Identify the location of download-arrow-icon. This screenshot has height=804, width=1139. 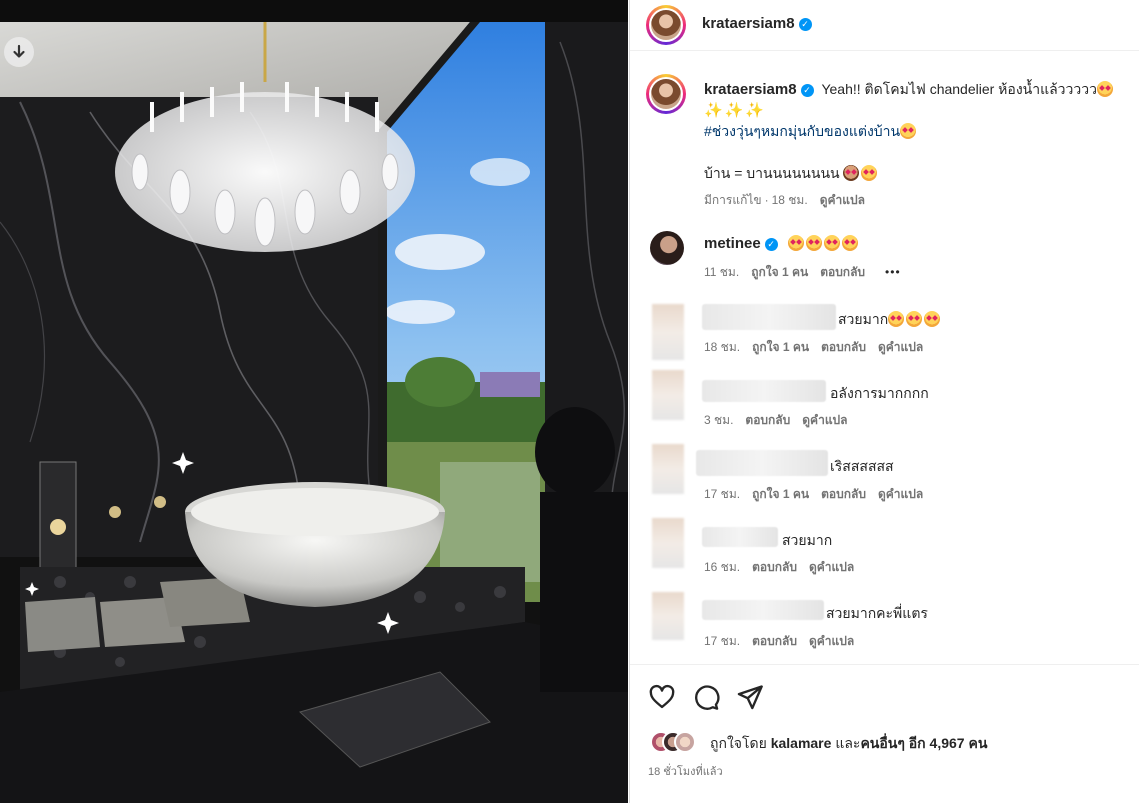
(19, 51).